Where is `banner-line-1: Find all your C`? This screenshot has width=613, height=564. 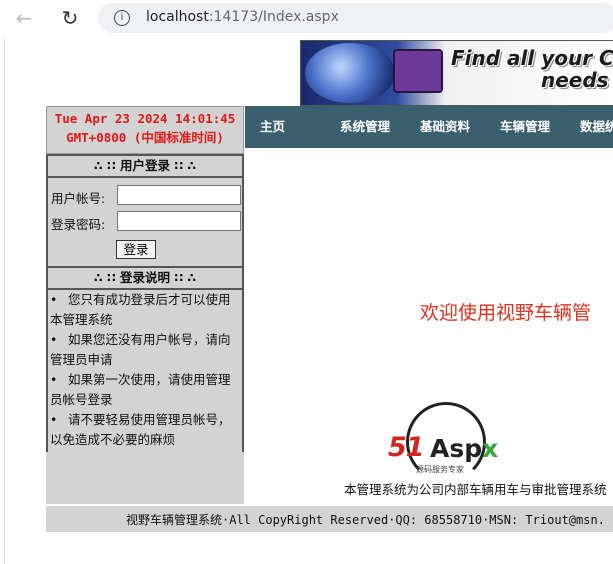
banner-line-1: Find all your C is located at coordinates (532, 58).